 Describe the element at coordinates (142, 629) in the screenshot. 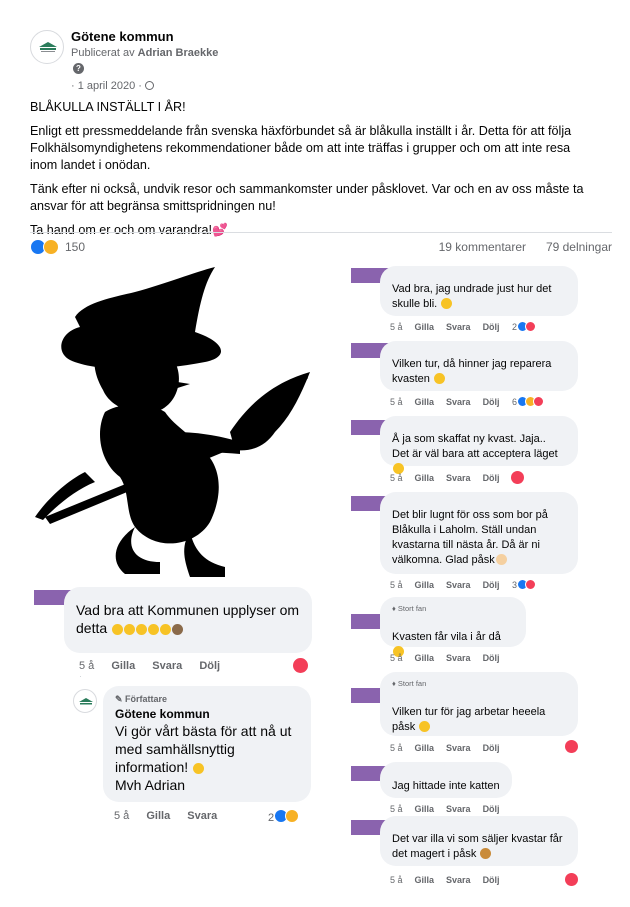

I see `rofl-emoji-icon` at that location.